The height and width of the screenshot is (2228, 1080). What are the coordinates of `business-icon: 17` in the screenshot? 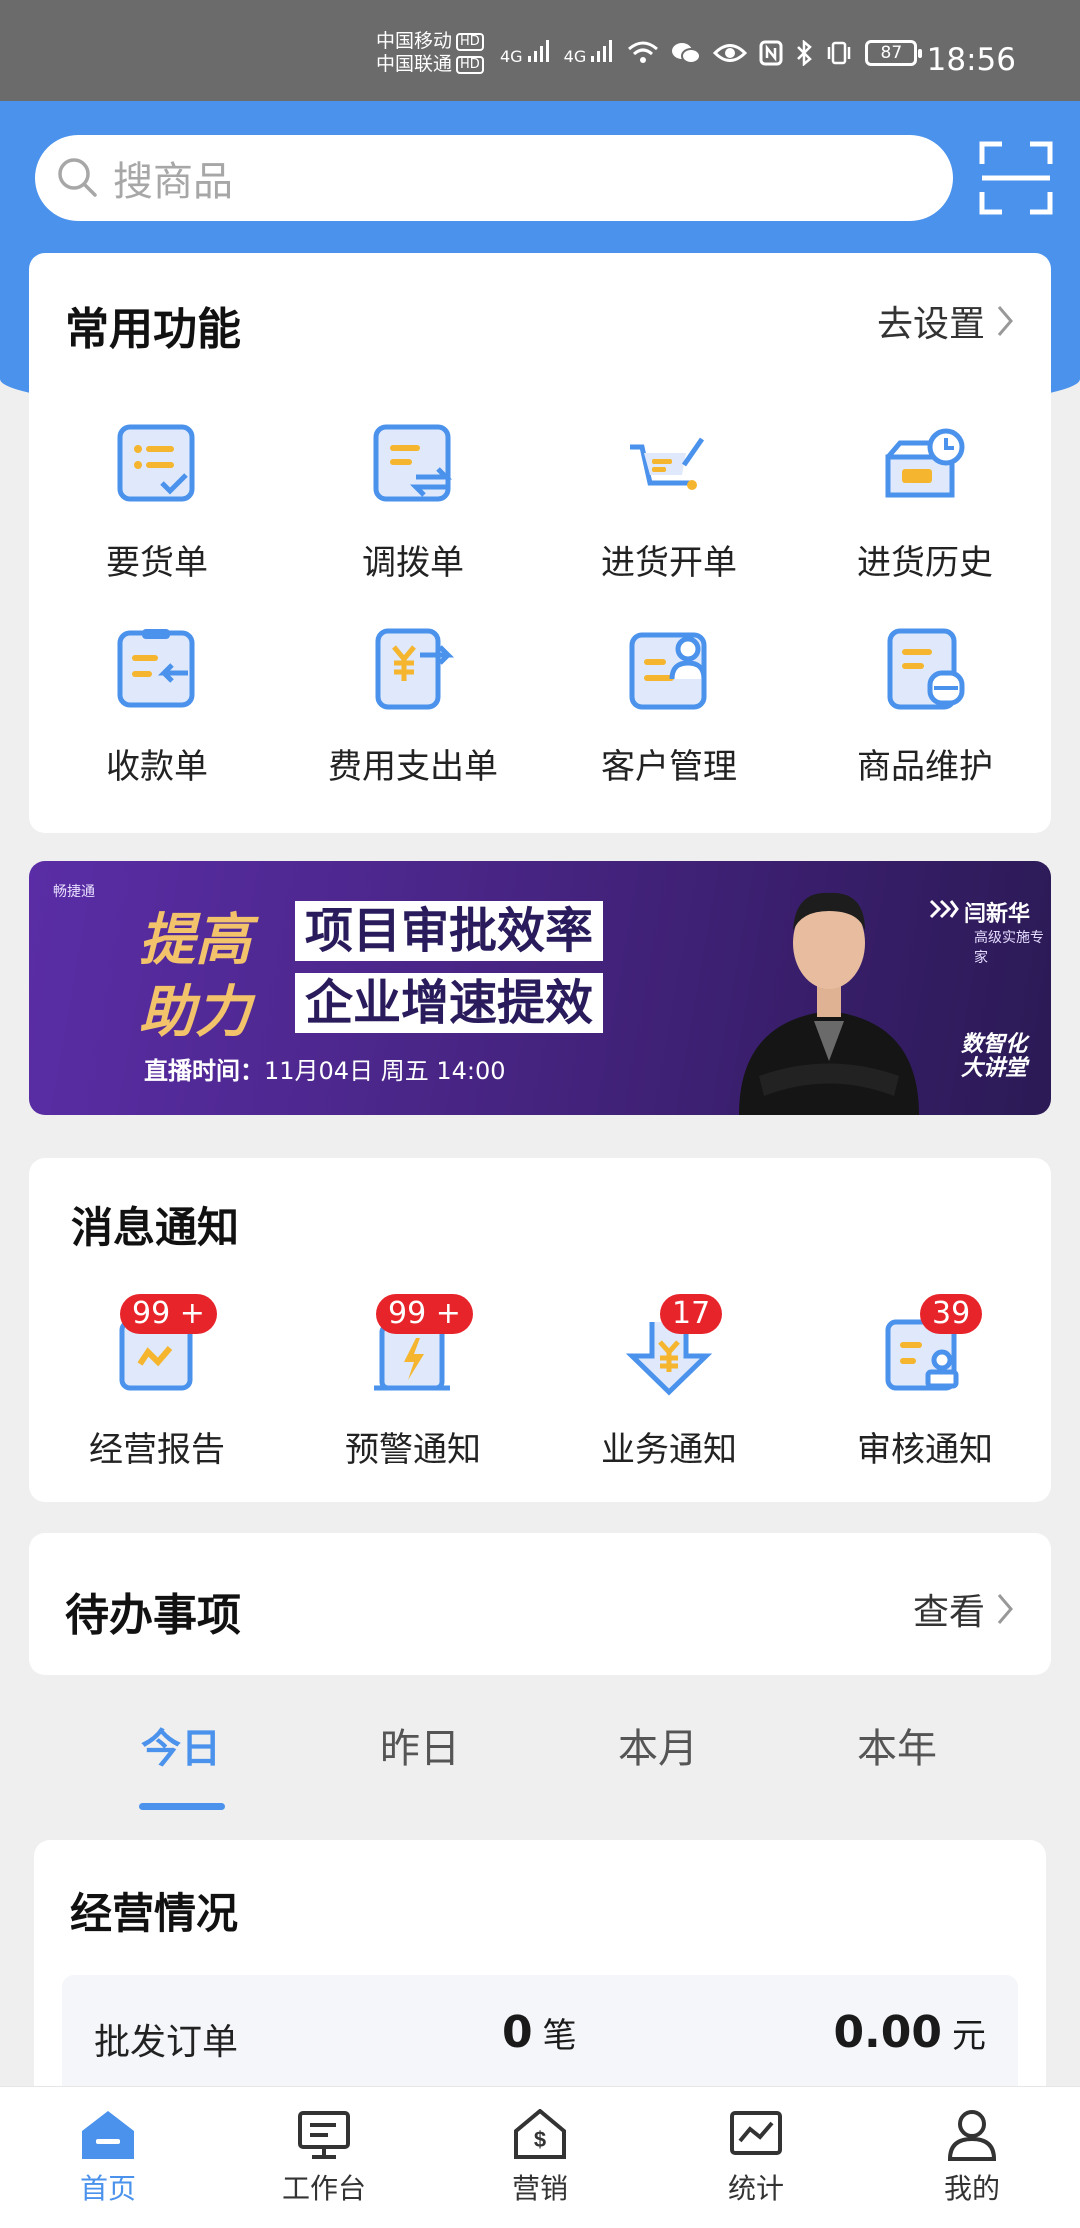 It's located at (673, 1346).